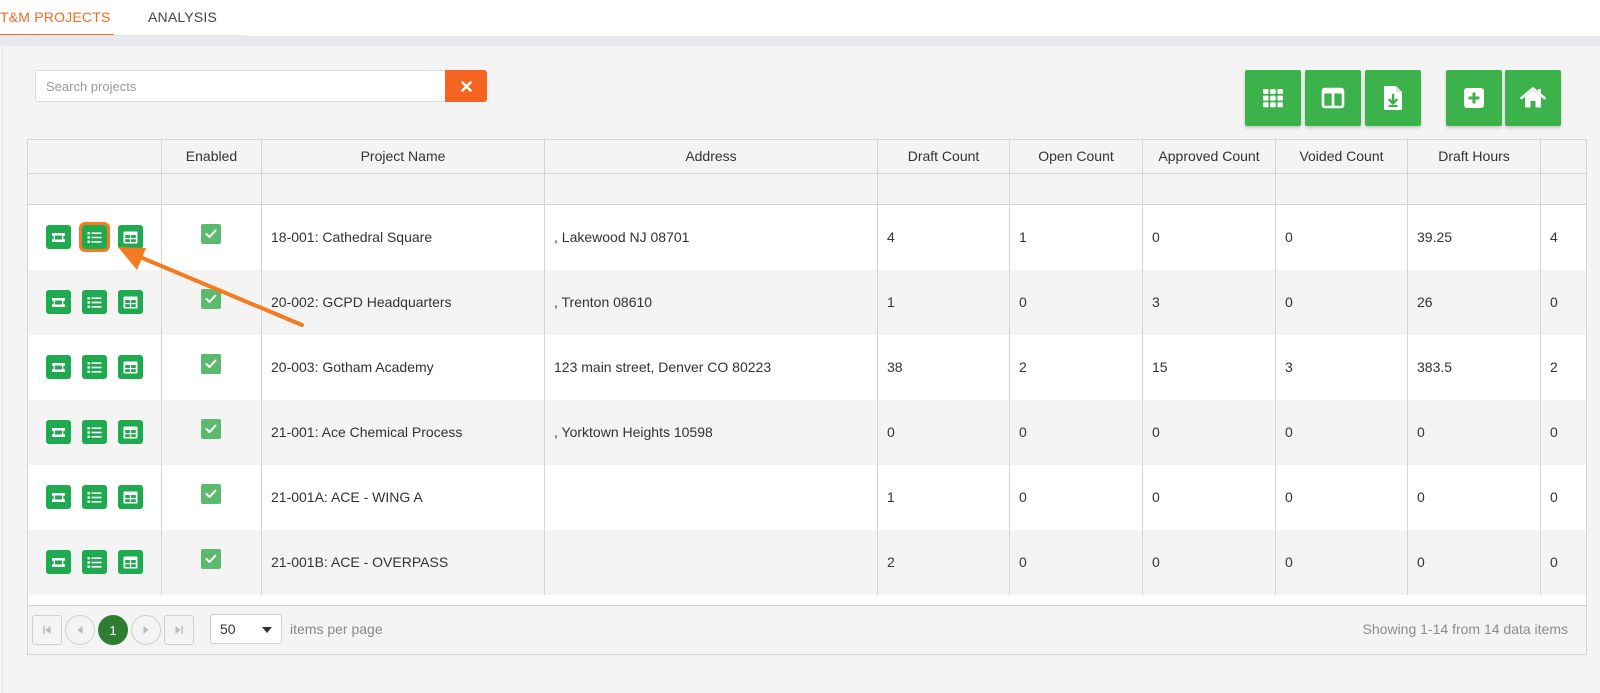 The image size is (1600, 693). What do you see at coordinates (1474, 367) in the screenshot?
I see `cell-draft-hours: 383.5` at bounding box center [1474, 367].